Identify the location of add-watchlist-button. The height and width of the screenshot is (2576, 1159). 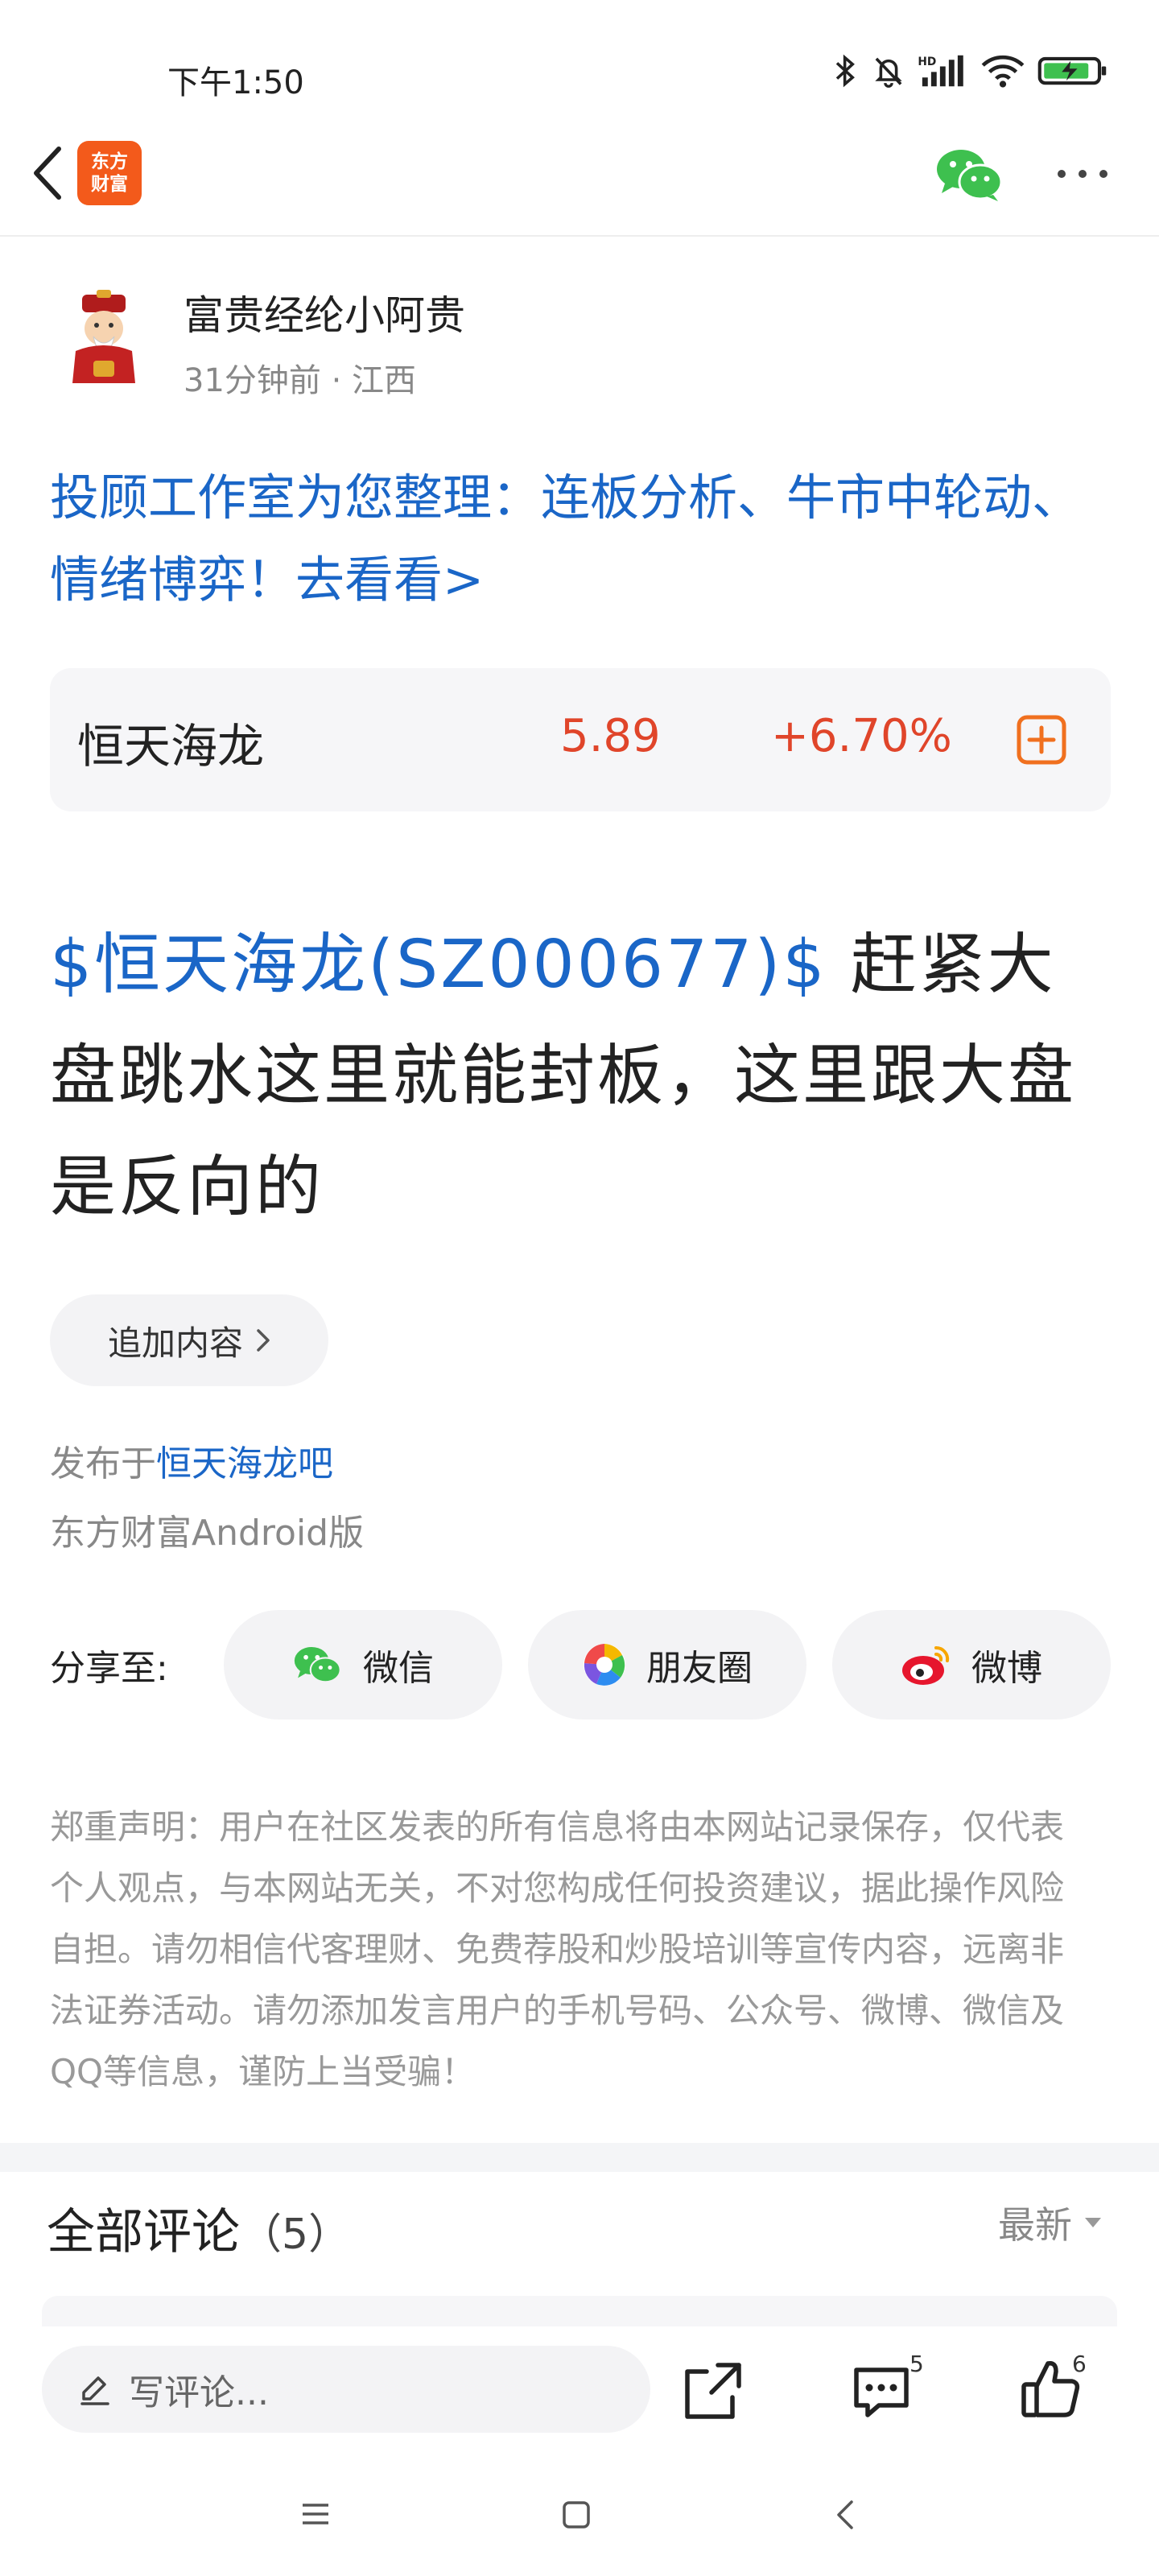
(1041, 740).